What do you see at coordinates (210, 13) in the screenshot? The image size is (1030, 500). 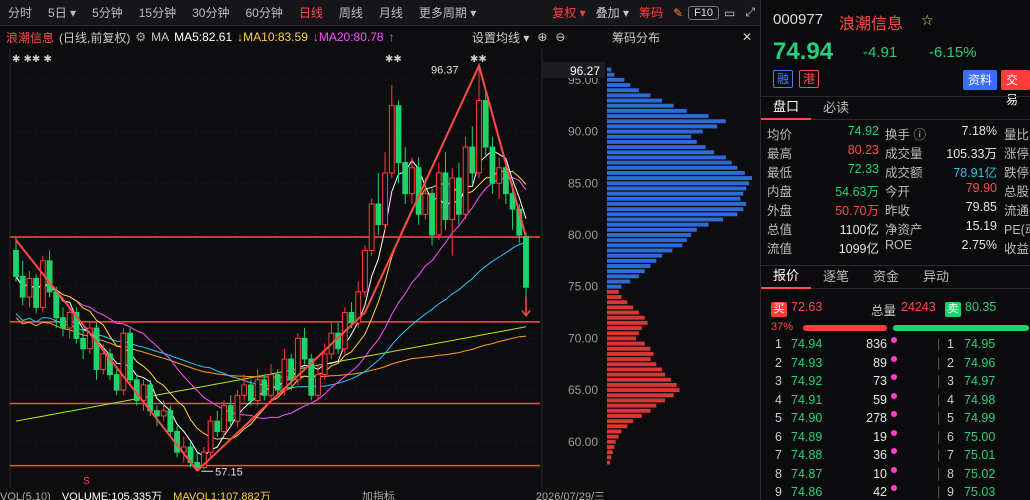 I see `period-tab: 30分钟` at bounding box center [210, 13].